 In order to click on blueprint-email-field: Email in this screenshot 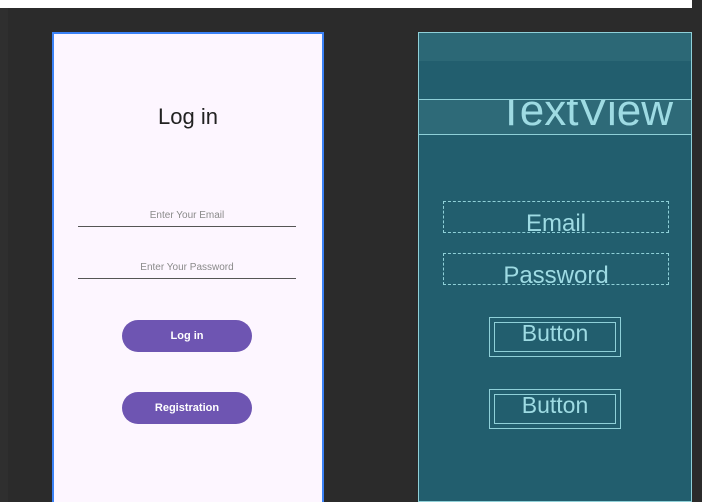, I will do `click(556, 219)`.